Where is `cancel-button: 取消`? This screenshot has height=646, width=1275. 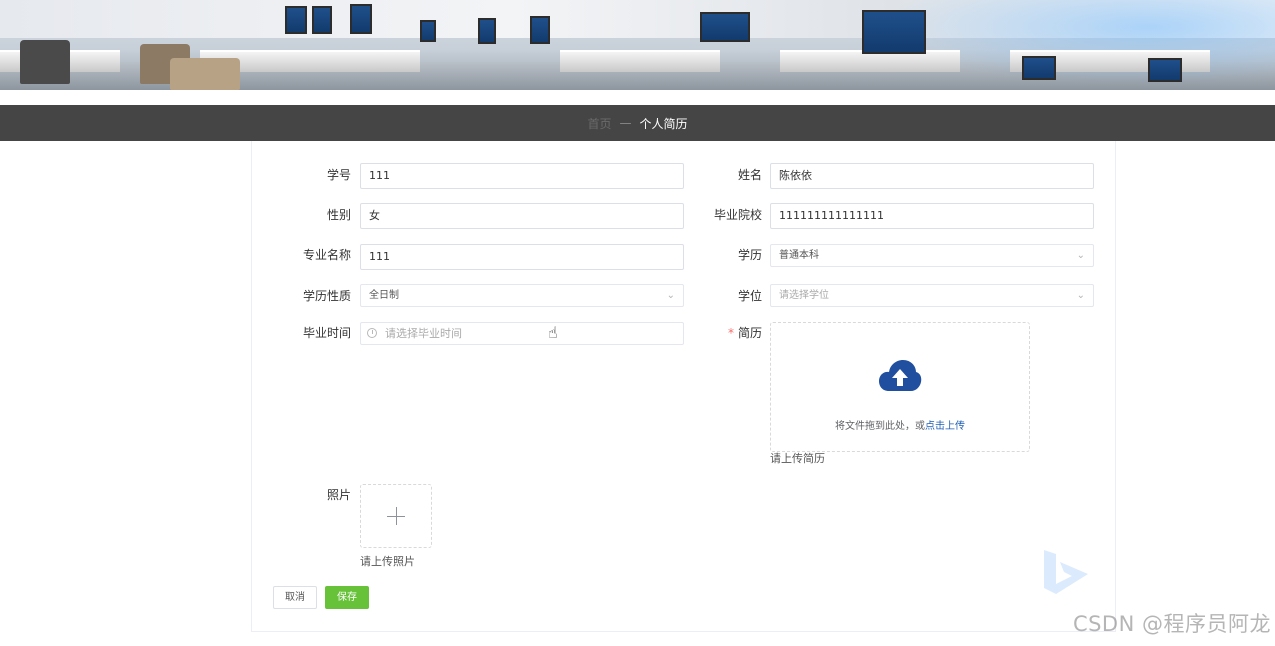 cancel-button: 取消 is located at coordinates (295, 597).